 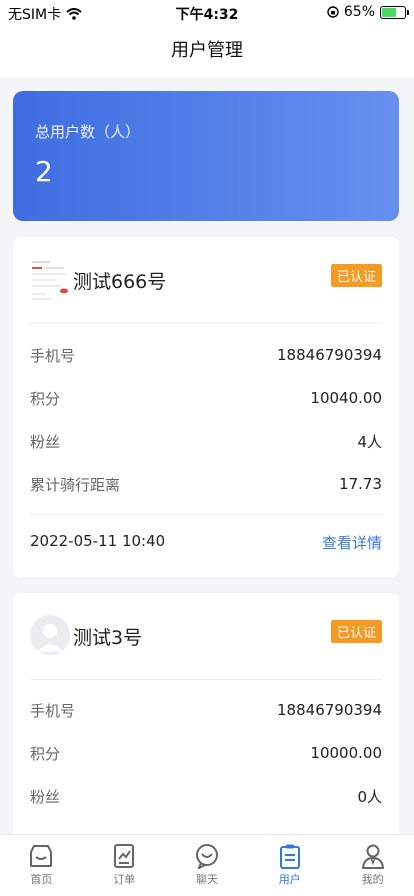 I want to click on tab-orders: 订单, so click(x=124, y=865).